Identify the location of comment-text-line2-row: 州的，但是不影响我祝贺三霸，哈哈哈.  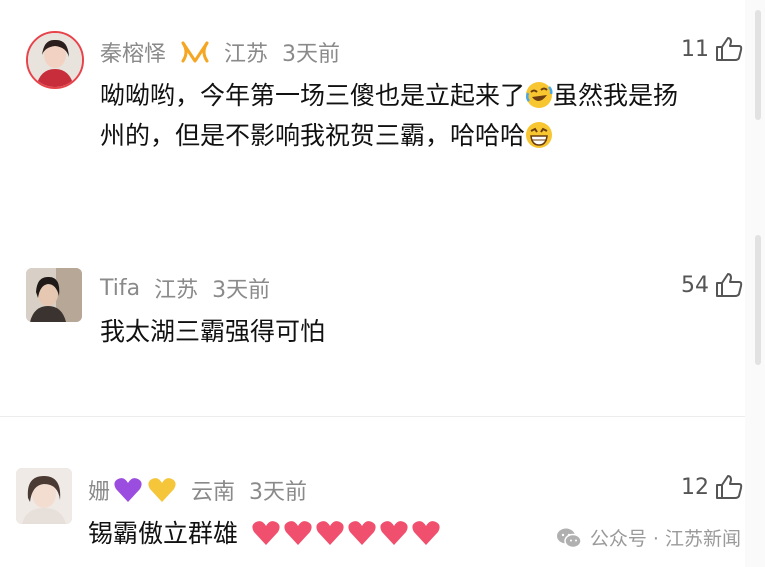
(326, 136).